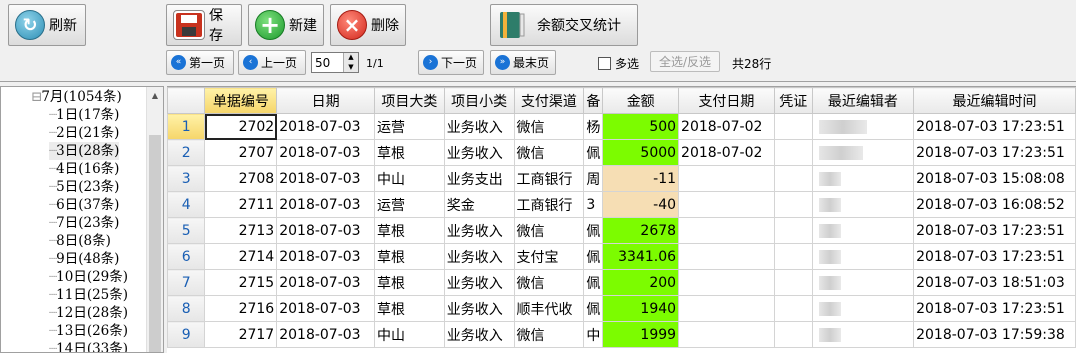 The image size is (1076, 353). I want to click on row-number: 3, so click(186, 178).